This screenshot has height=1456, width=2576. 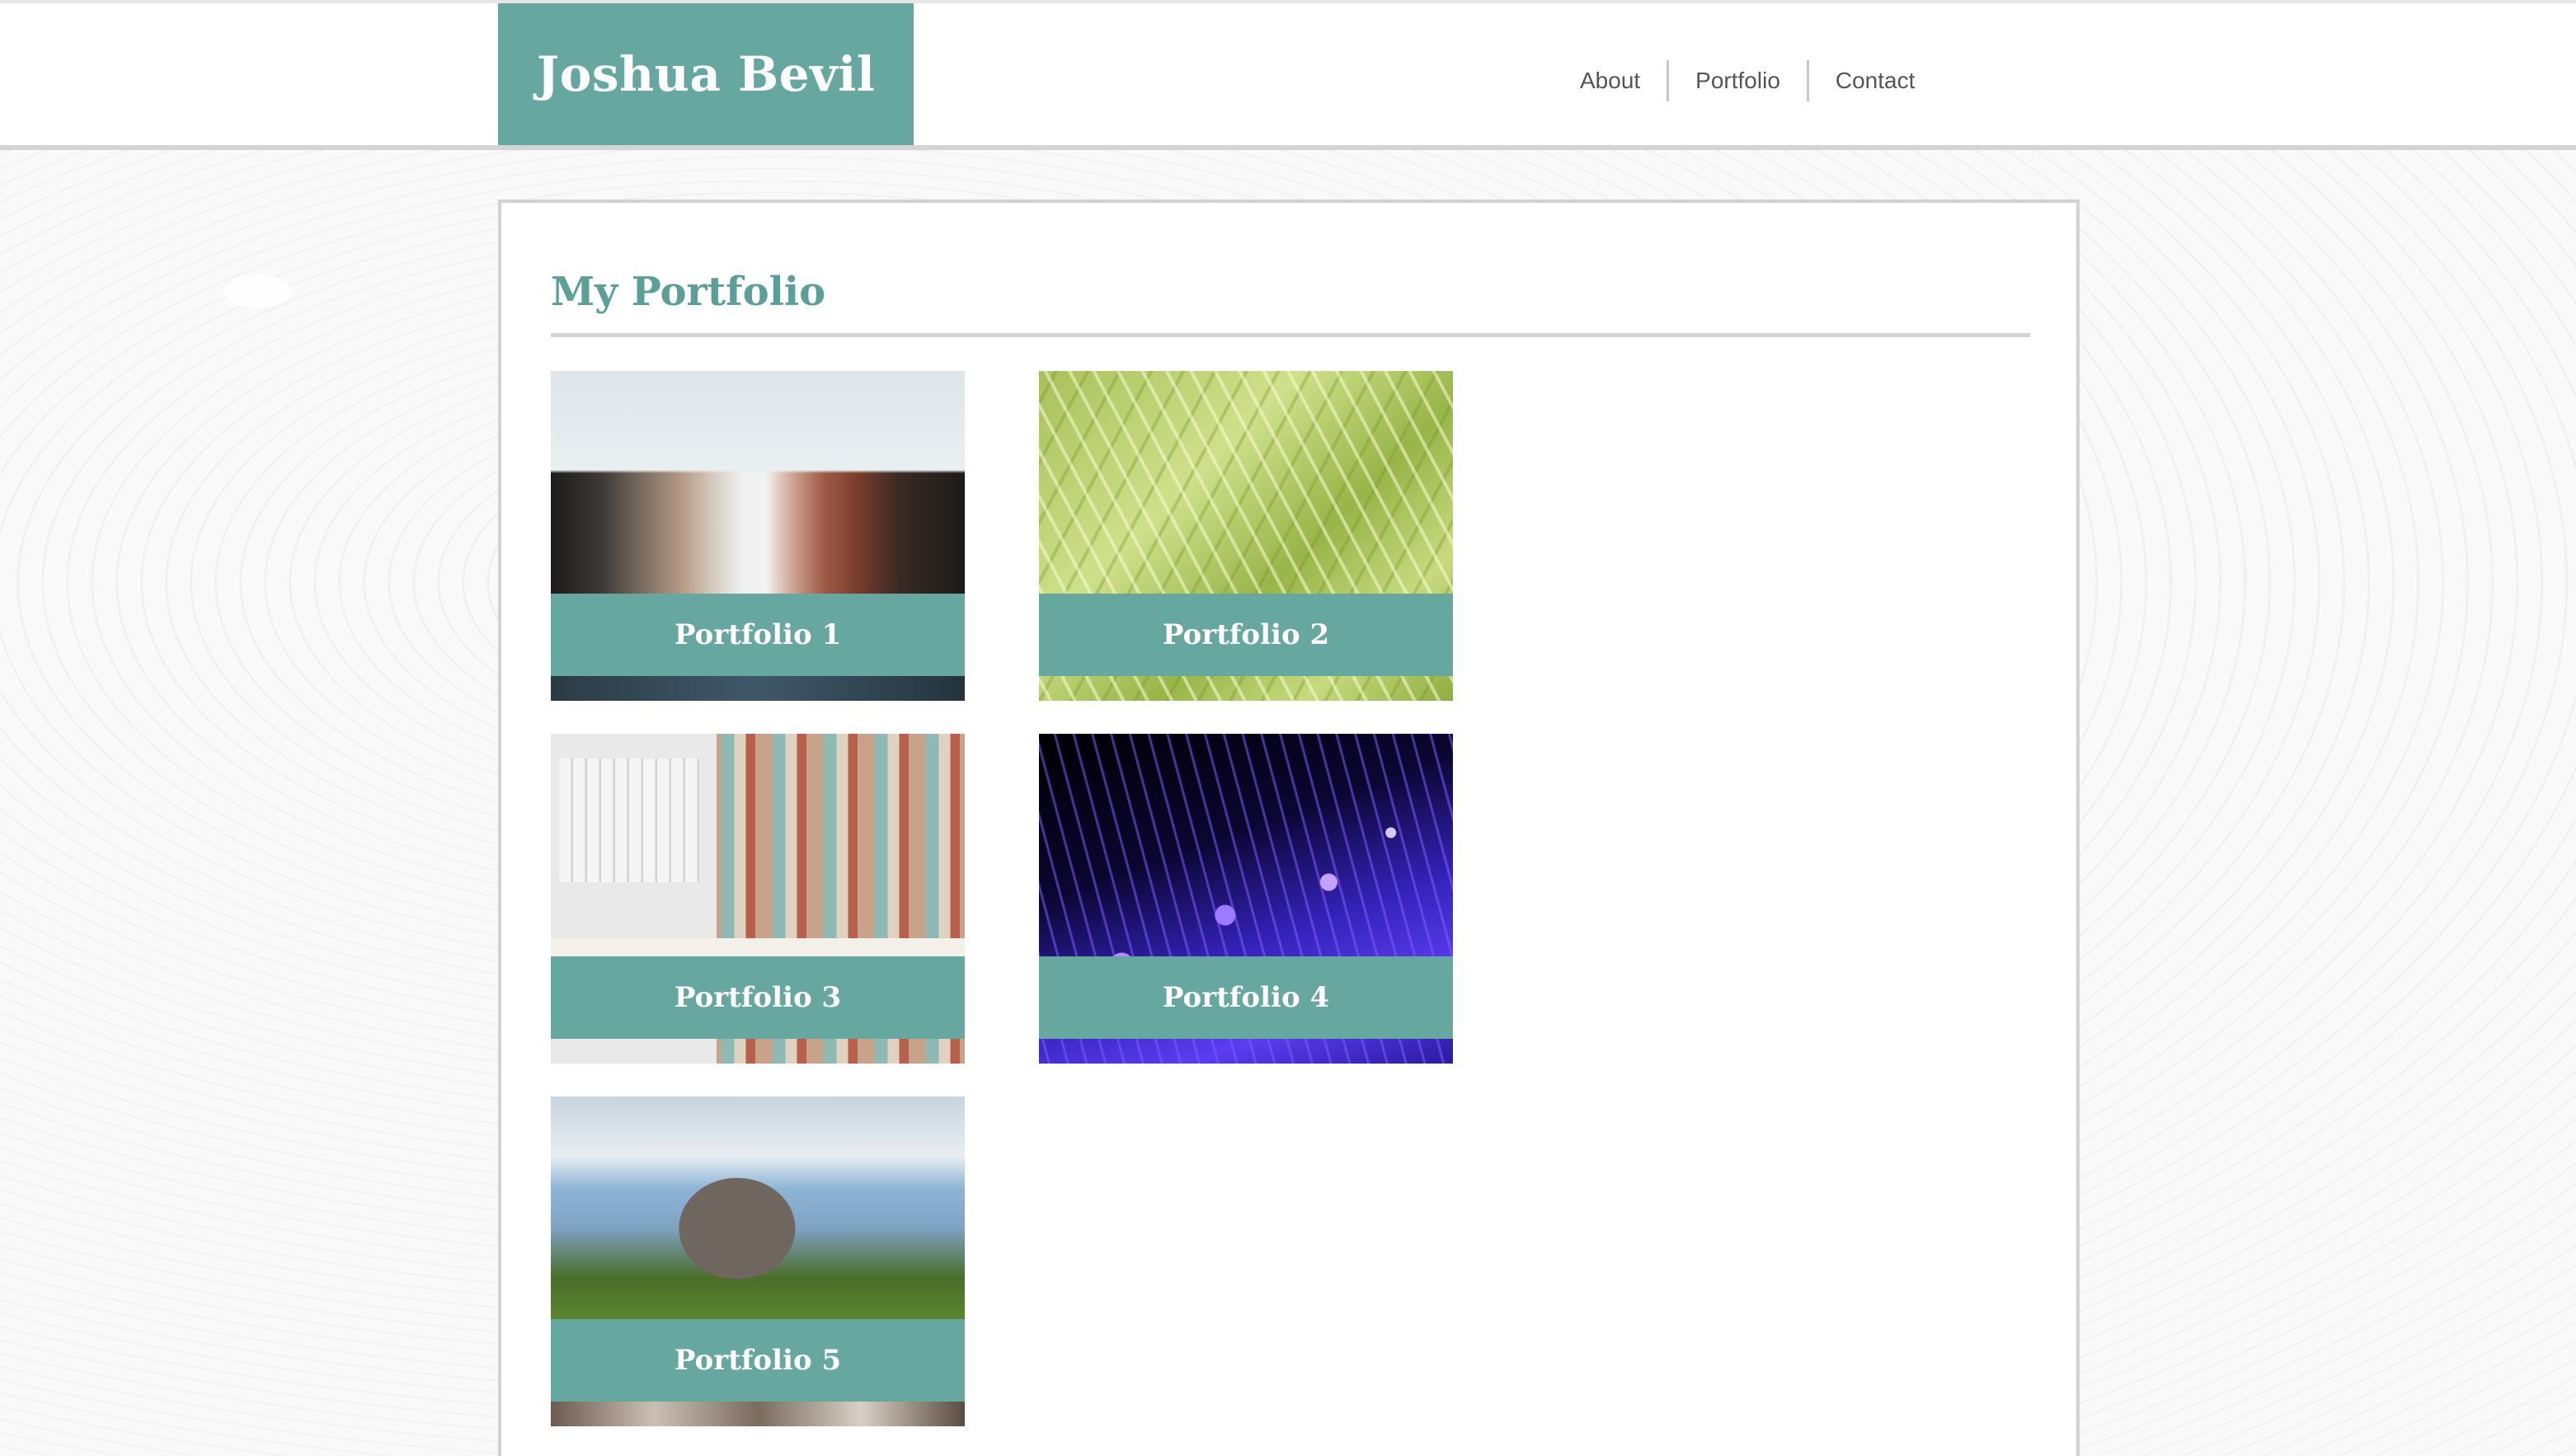 I want to click on nav-item-contact: Contact, so click(x=1875, y=80).